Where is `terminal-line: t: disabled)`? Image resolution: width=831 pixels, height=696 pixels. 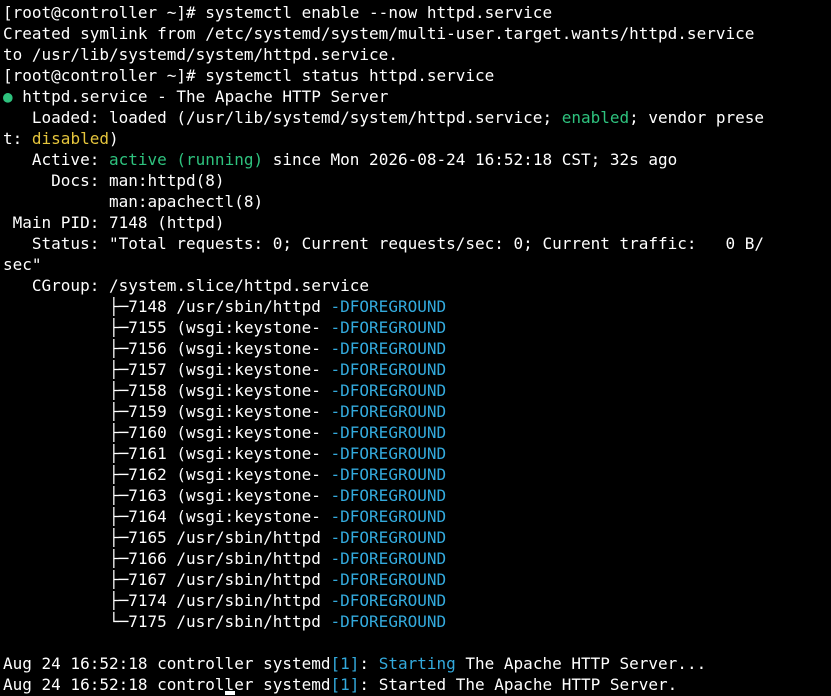 terminal-line: t: disabled) is located at coordinates (417, 138).